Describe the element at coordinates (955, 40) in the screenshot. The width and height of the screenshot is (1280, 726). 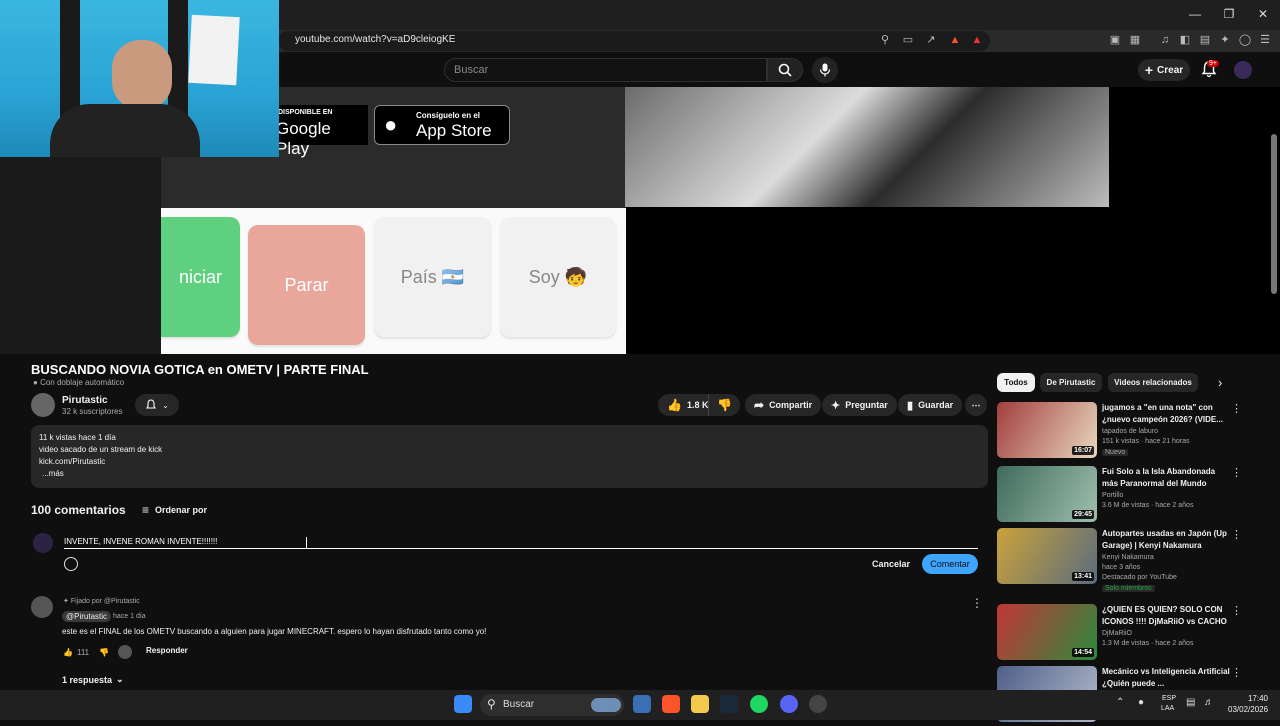
I see `brave-shield-icon: ▲` at that location.